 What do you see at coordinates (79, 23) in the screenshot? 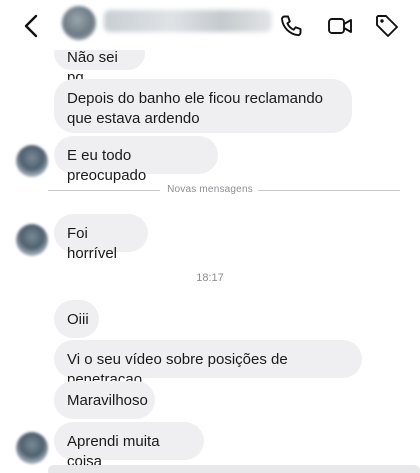
I see `contact-avatar` at bounding box center [79, 23].